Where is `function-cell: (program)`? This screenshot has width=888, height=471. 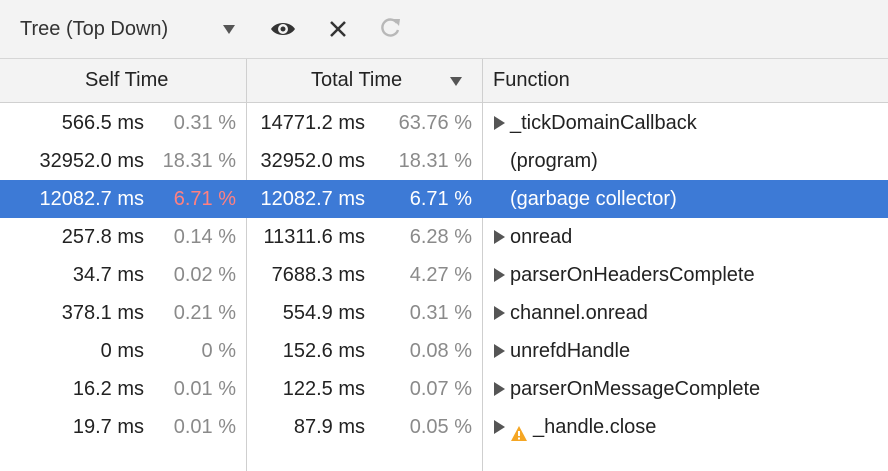 function-cell: (program) is located at coordinates (554, 161).